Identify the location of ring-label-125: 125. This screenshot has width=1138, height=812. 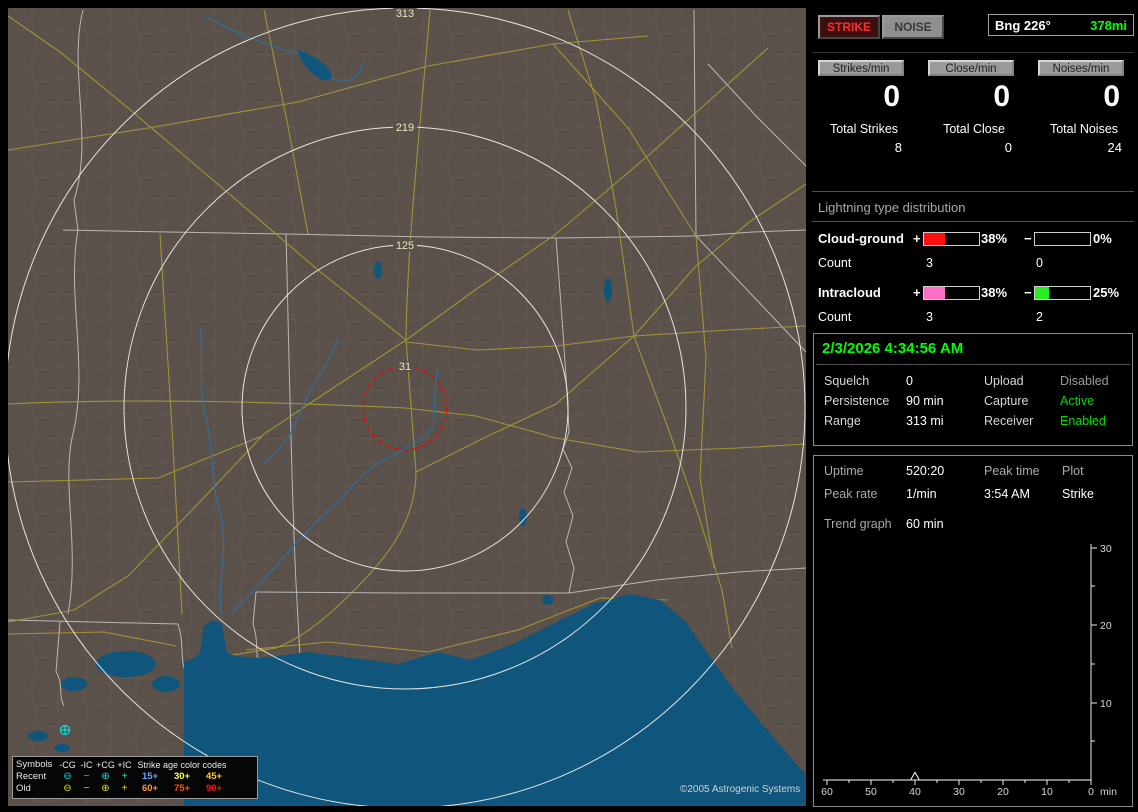
(405, 246).